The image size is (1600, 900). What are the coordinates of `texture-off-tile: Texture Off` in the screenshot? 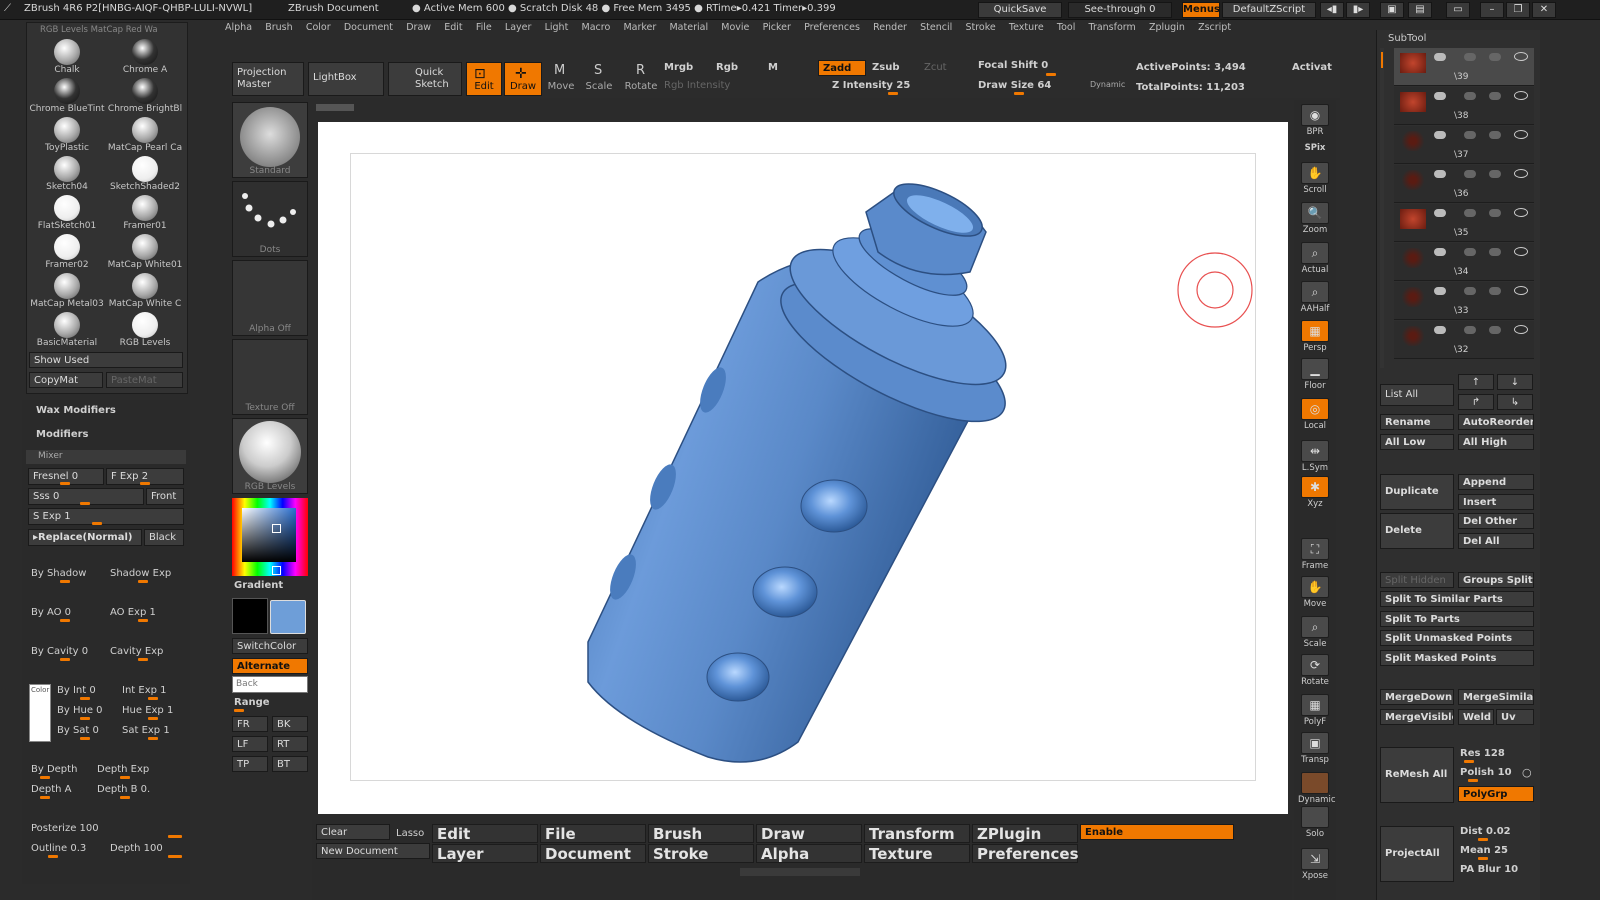 It's located at (270, 377).